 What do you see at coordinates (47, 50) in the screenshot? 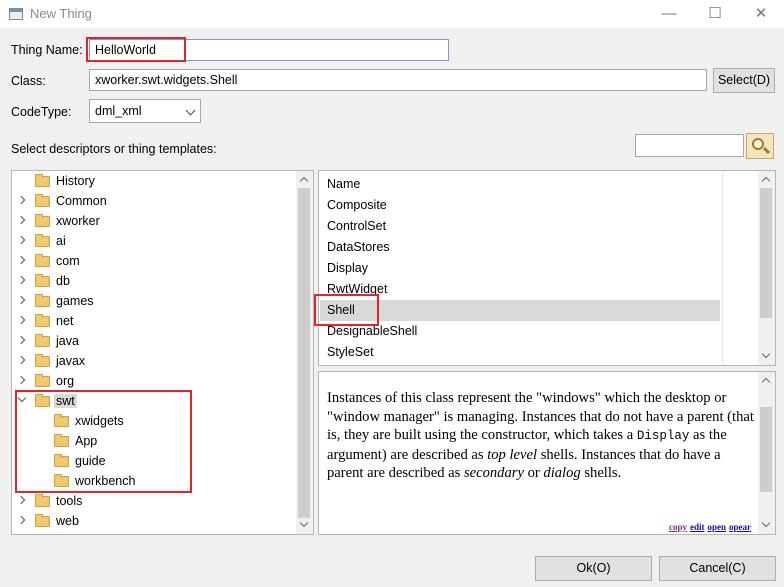
I see `thing-name-label: Thing Name:` at bounding box center [47, 50].